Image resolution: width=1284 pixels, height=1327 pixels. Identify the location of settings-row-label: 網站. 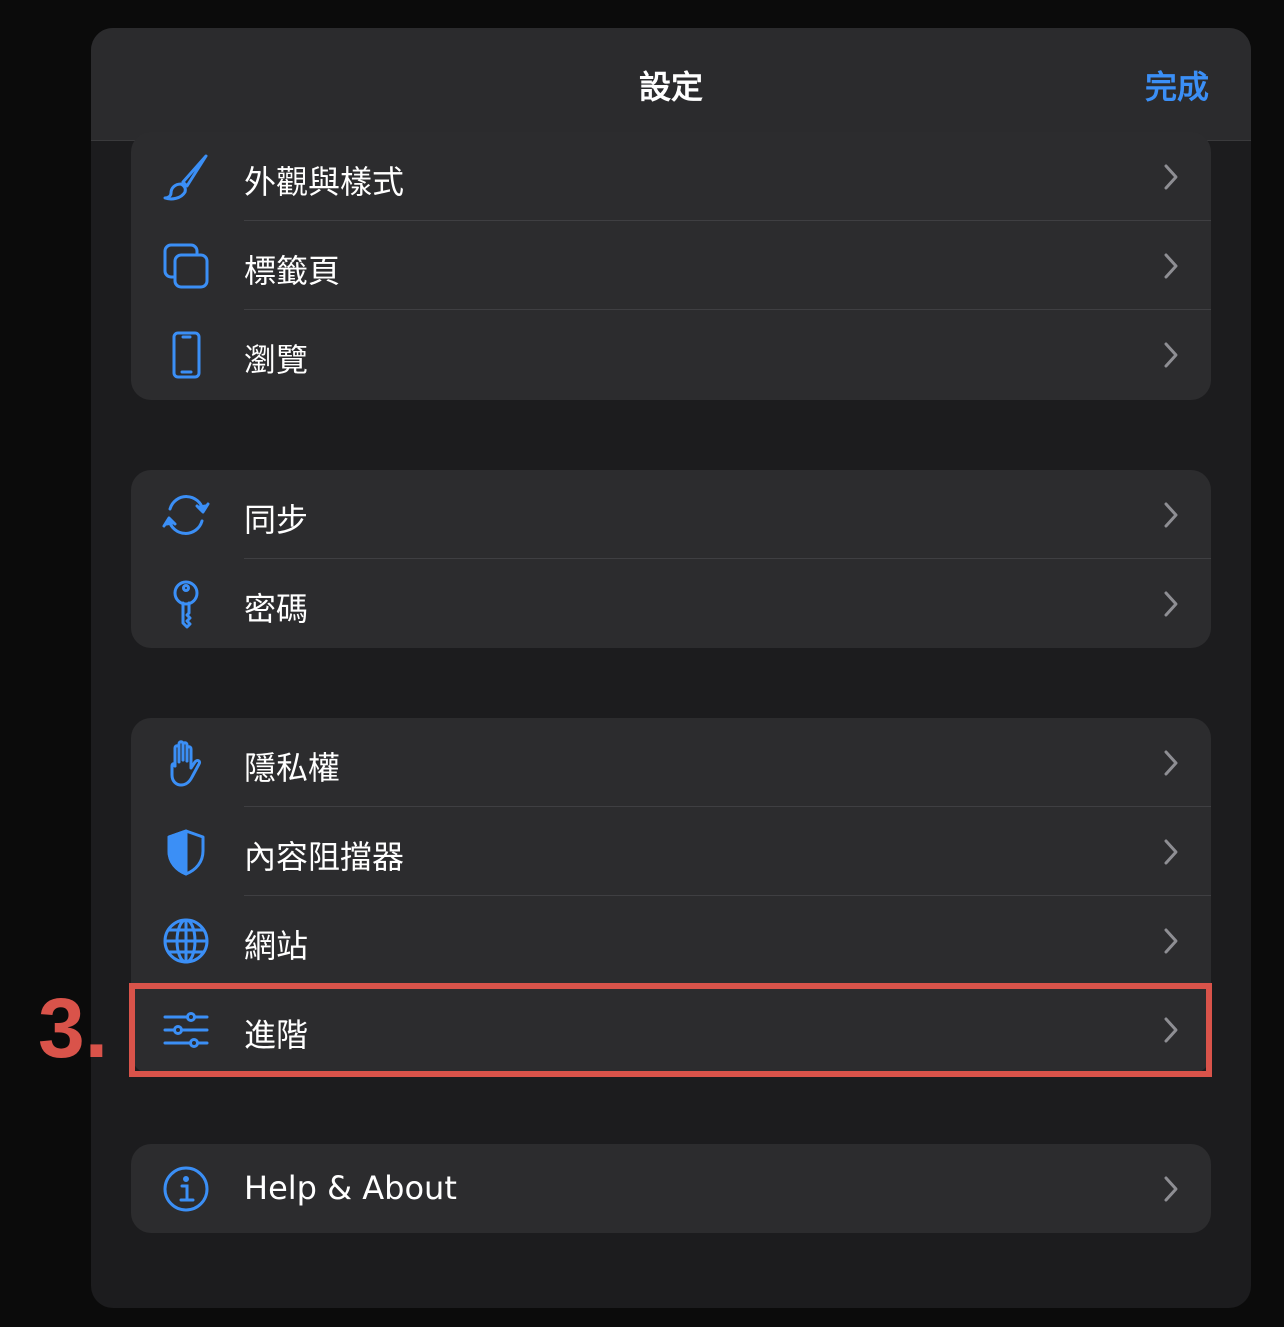
(276, 946).